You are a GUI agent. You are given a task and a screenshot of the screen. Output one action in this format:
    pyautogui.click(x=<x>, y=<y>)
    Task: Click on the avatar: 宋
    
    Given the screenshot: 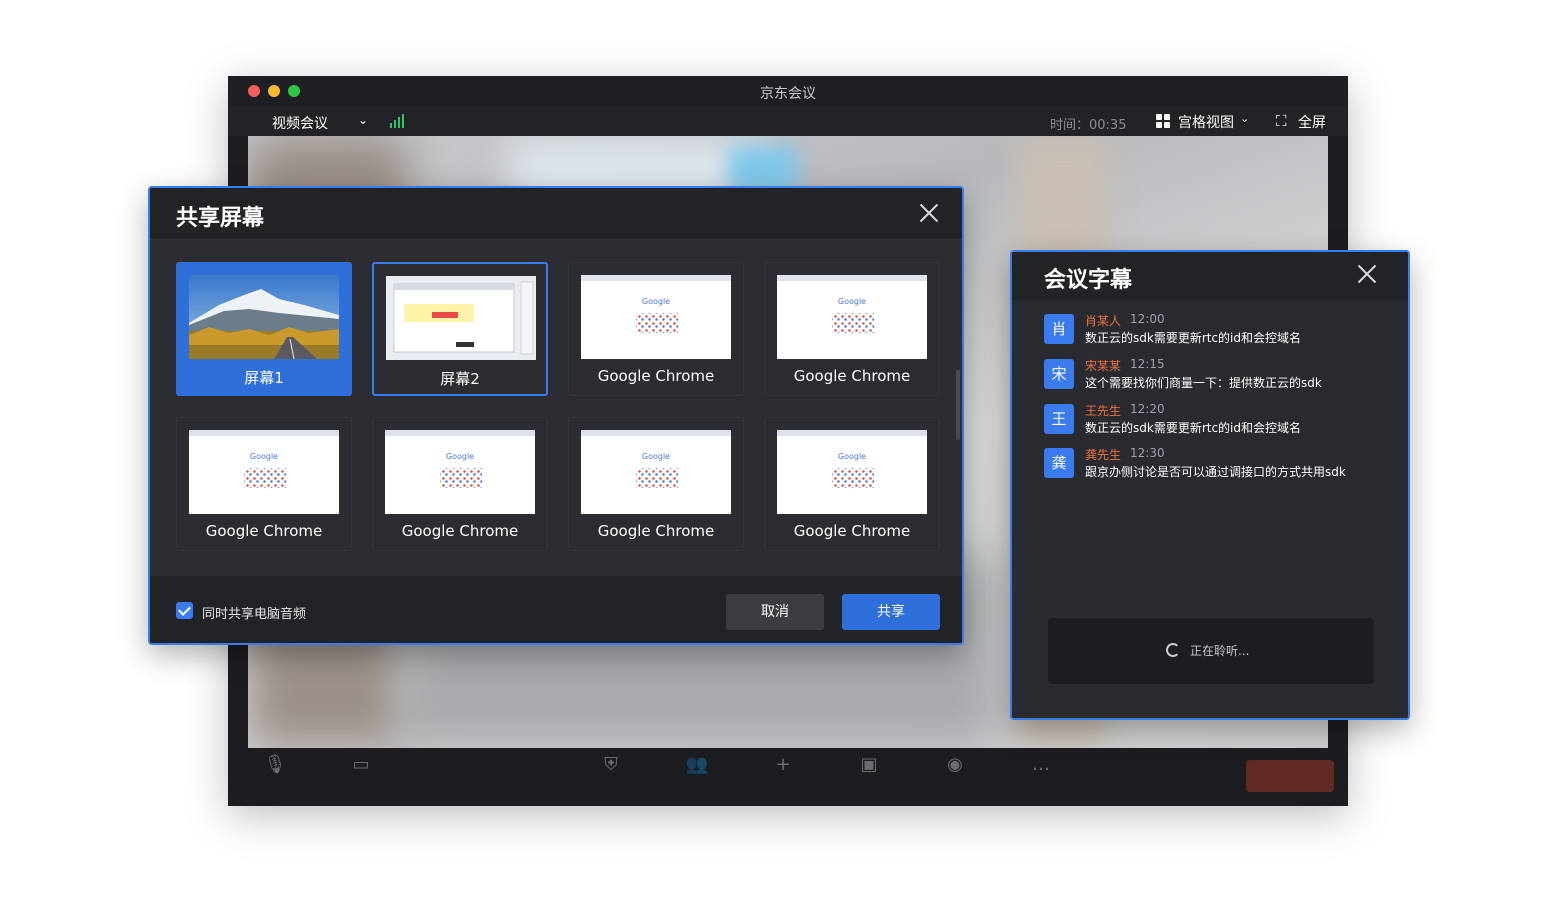 What is the action you would take?
    pyautogui.click(x=1059, y=374)
    